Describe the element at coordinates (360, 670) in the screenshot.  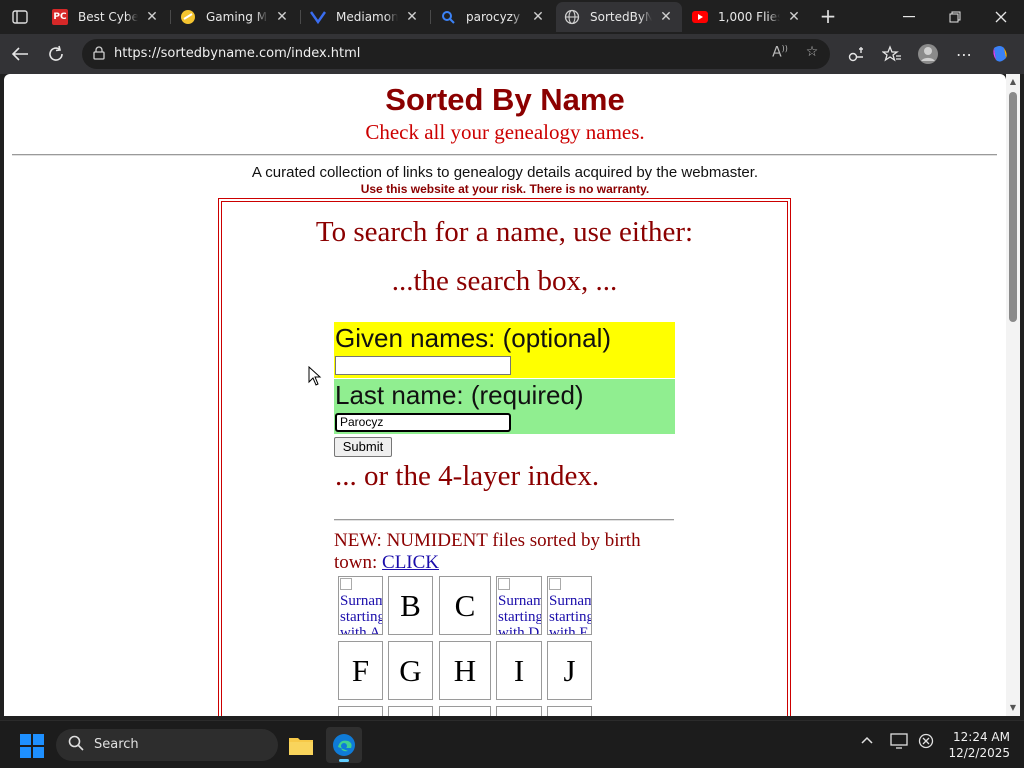
I see `index-cell-f: F` at that location.